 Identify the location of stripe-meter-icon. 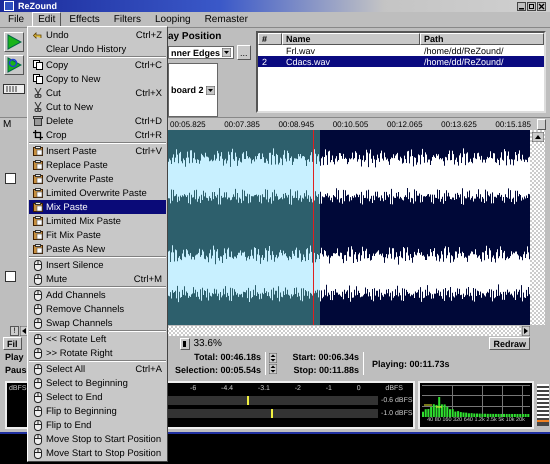
(543, 405).